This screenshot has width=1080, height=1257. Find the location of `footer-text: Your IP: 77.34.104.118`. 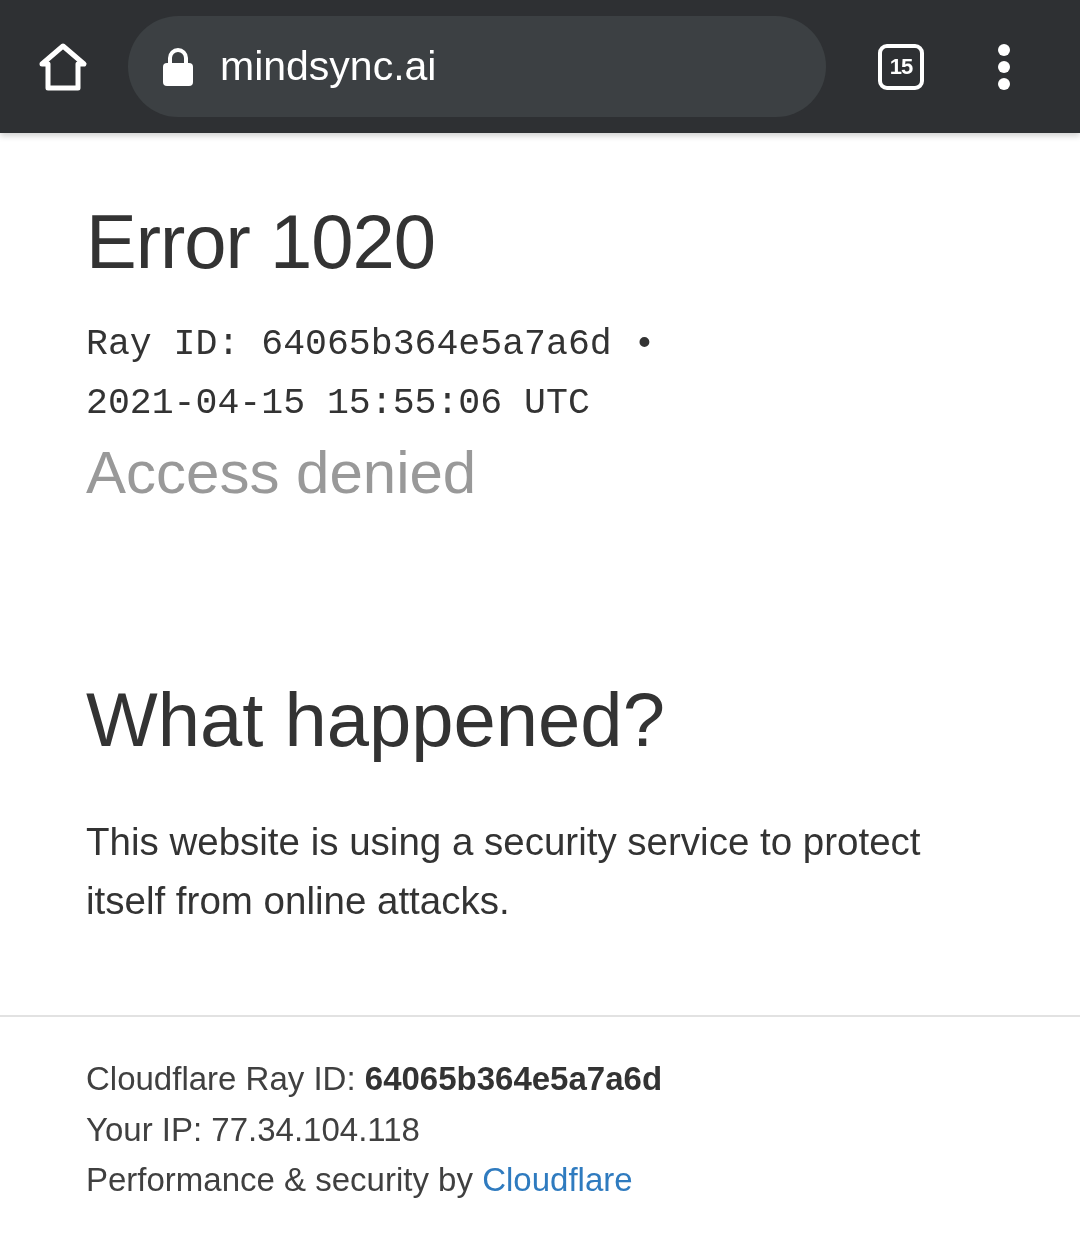

footer-text: Your IP: 77.34.104.118 is located at coordinates (253, 1129).